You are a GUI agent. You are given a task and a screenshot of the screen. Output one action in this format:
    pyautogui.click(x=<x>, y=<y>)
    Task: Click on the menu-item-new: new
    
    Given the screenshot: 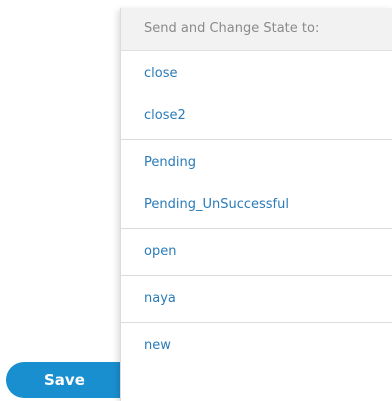 What is the action you would take?
    pyautogui.click(x=256, y=346)
    